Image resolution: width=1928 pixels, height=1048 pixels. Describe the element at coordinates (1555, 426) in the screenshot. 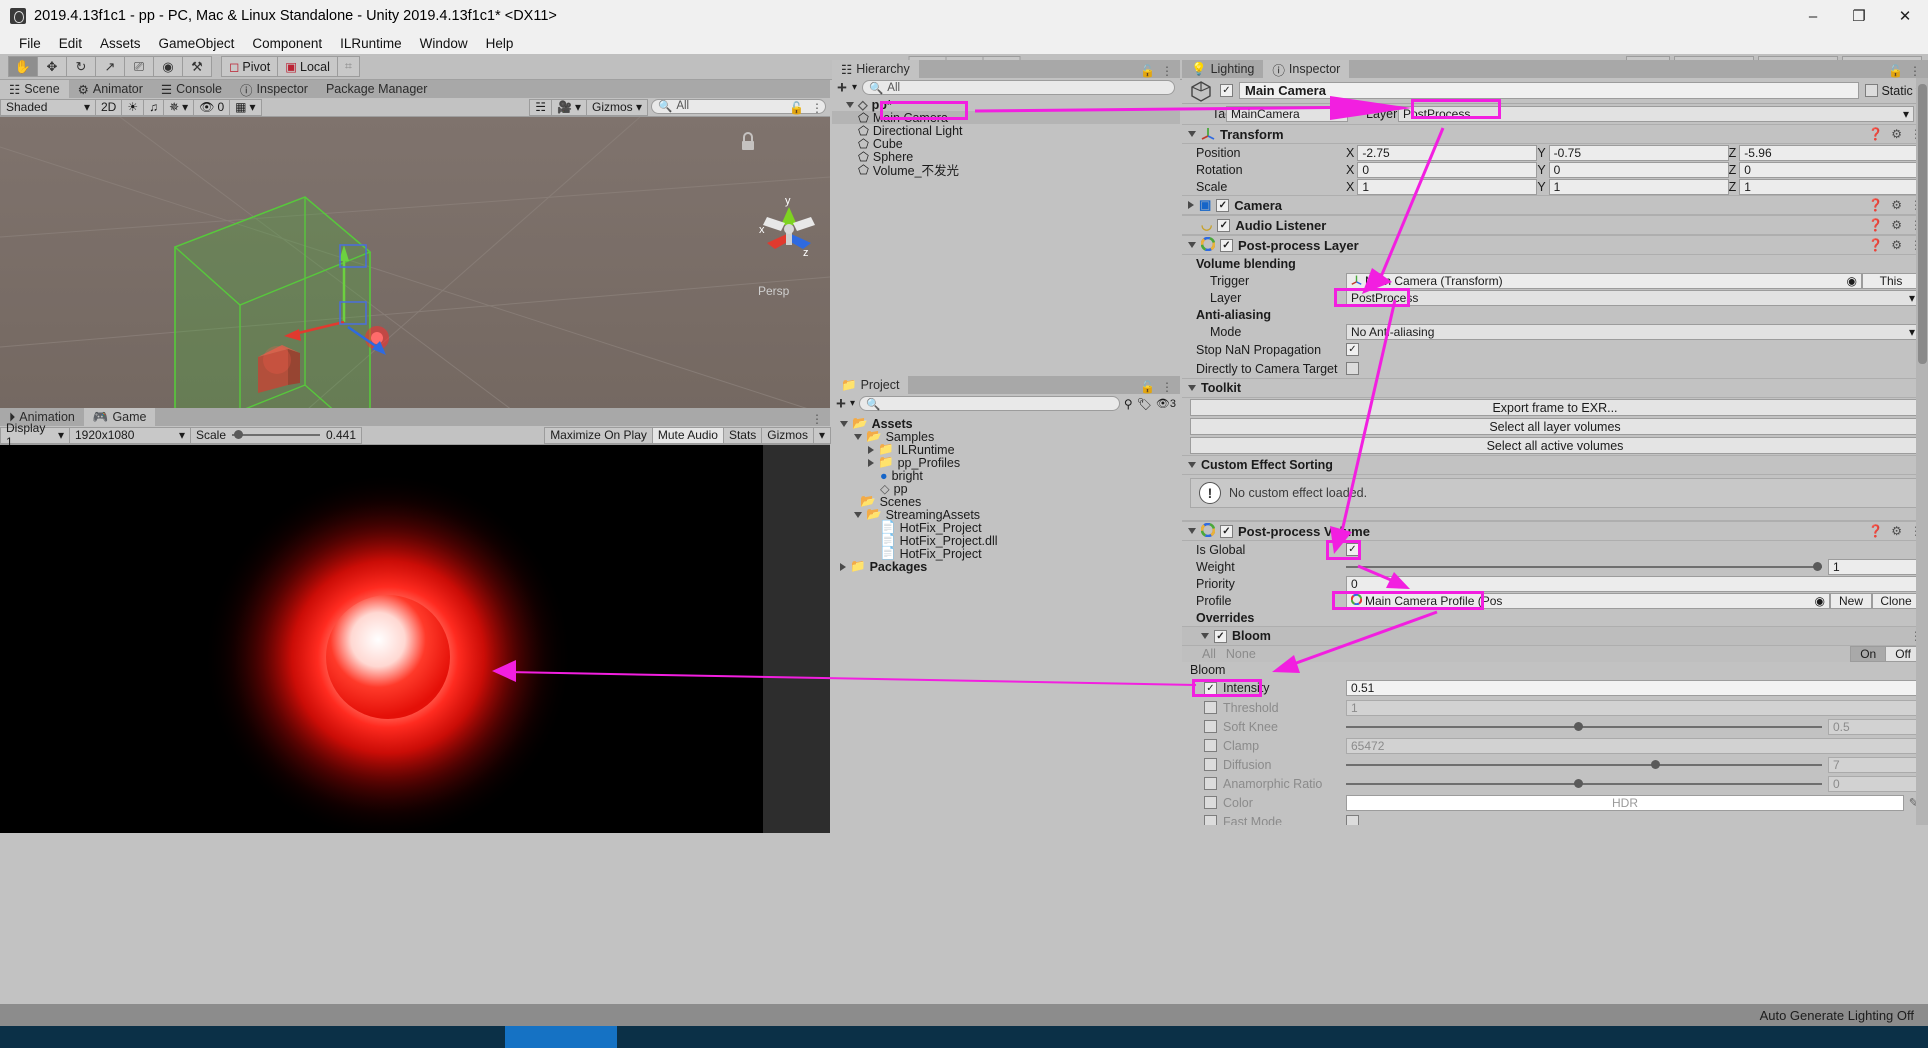

I see `select-layer-volumes-button: Select all layer volumes` at that location.